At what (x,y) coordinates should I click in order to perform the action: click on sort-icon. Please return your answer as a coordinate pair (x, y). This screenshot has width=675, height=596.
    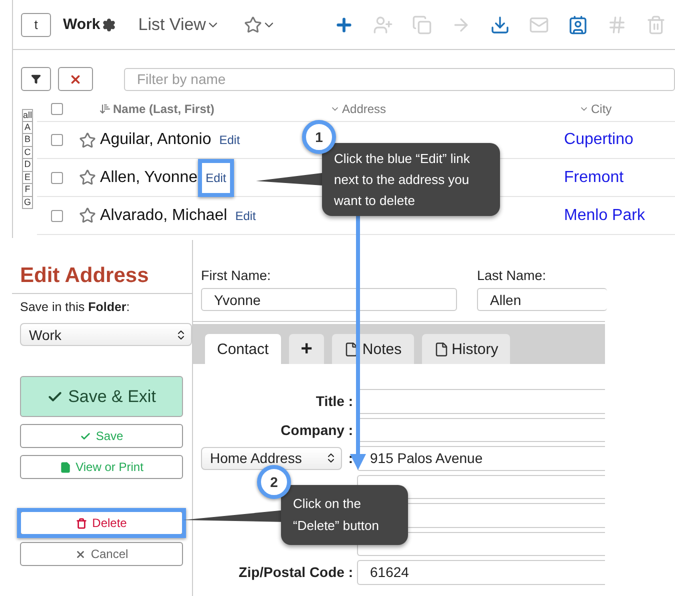
    Looking at the image, I should click on (105, 108).